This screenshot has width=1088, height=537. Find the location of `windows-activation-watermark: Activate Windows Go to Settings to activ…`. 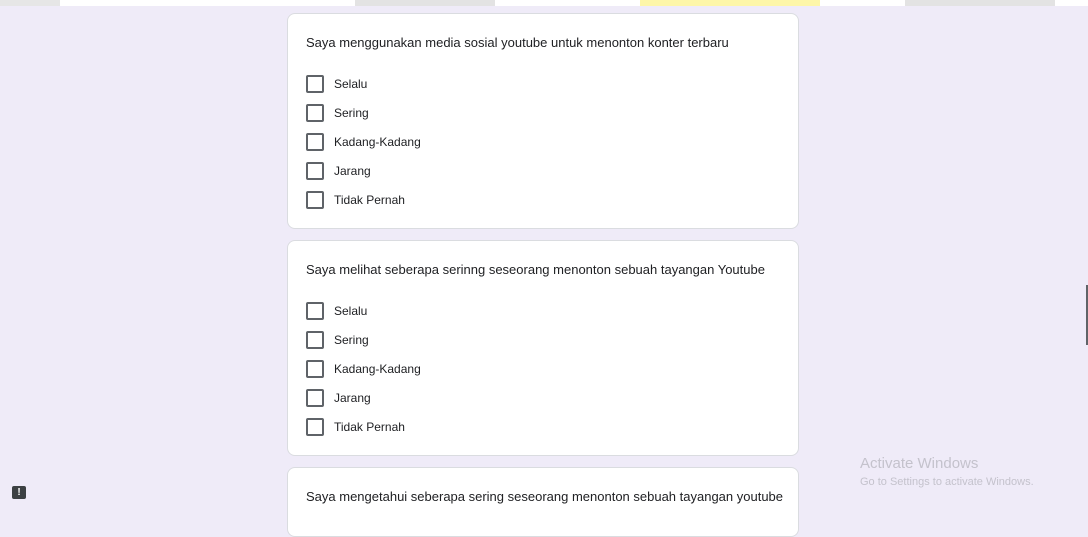

windows-activation-watermark: Activate Windows Go to Settings to activ… is located at coordinates (947, 472).